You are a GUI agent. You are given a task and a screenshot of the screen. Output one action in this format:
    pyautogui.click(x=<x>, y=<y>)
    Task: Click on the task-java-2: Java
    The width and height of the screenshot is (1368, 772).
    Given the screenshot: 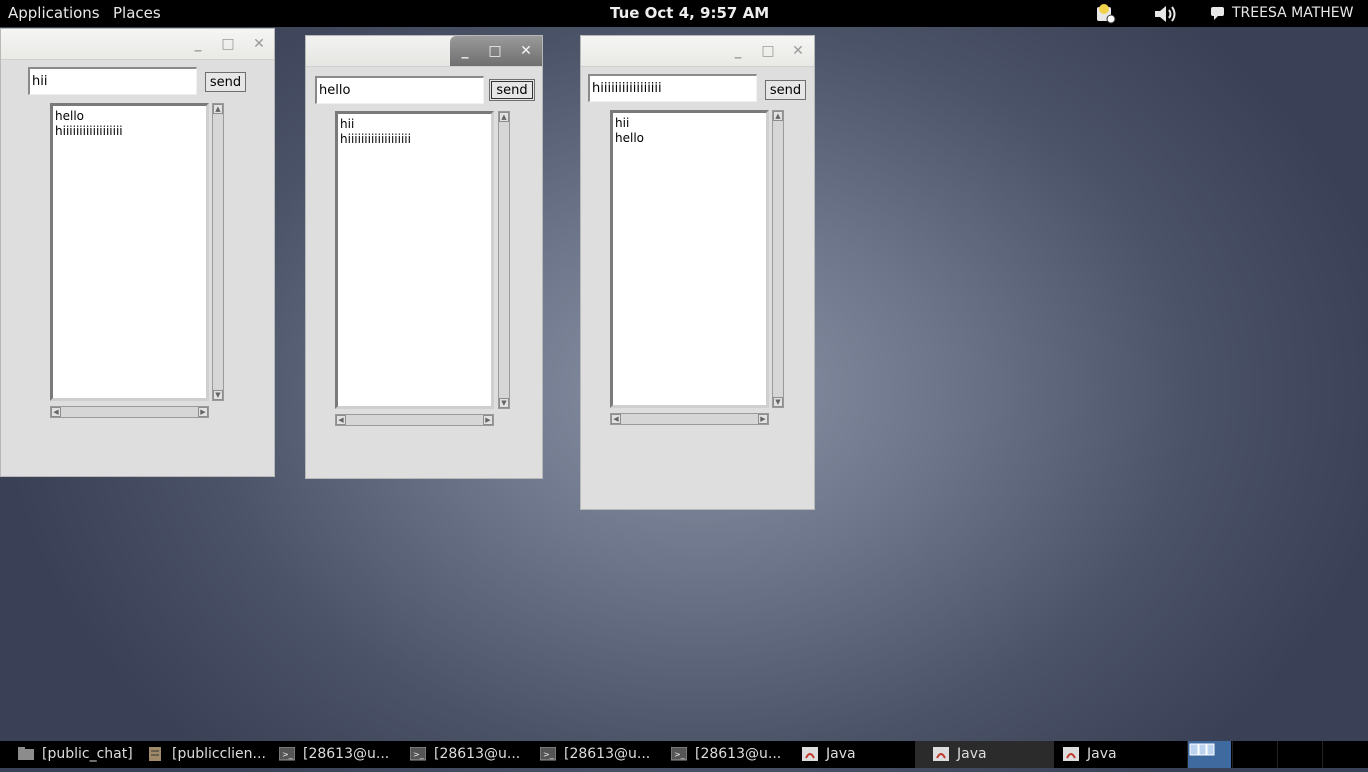 What is the action you would take?
    pyautogui.click(x=984, y=754)
    